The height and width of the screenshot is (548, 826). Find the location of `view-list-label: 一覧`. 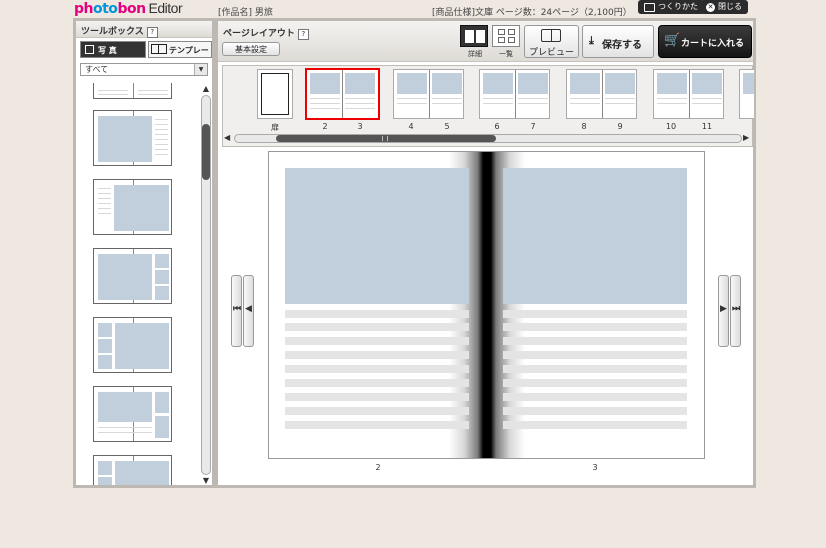

view-list-label: 一覧 is located at coordinates (506, 54).